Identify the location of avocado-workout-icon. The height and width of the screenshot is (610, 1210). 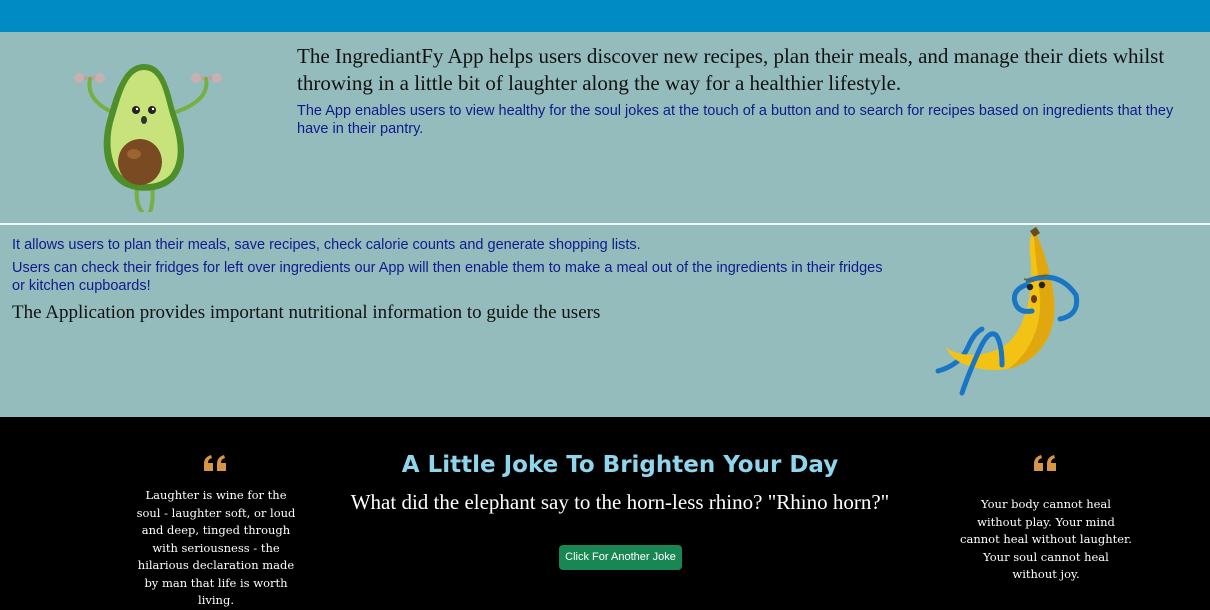
(148, 138).